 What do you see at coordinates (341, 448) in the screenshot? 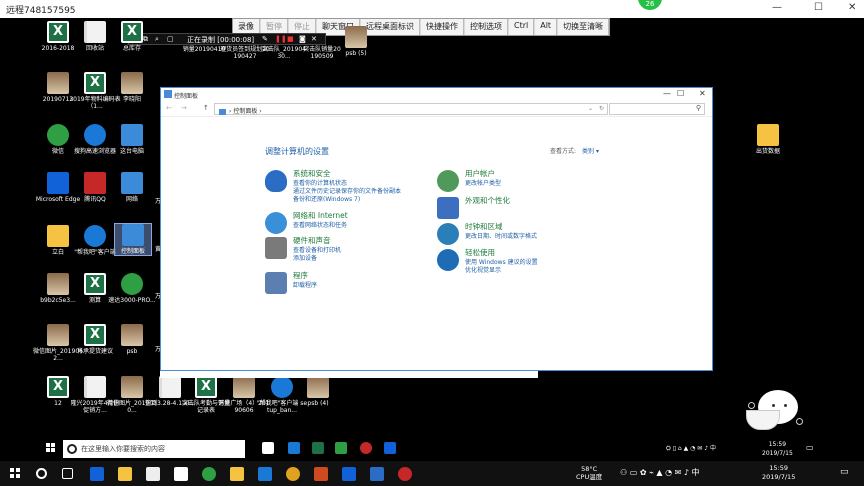
I see `wechat-icon` at bounding box center [341, 448].